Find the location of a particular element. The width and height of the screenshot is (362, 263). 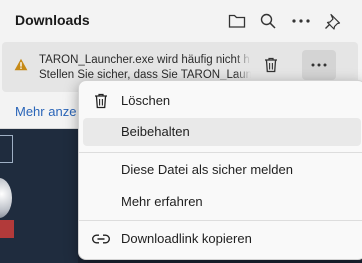

folder-icon is located at coordinates (237, 21).